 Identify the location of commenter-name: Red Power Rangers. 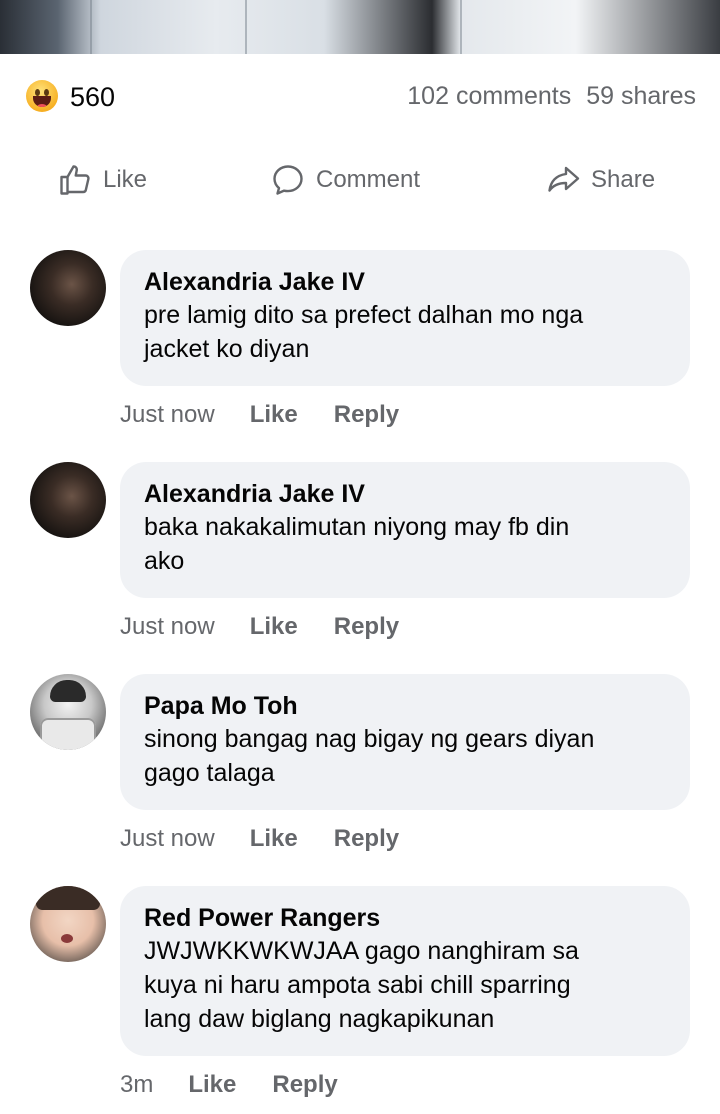
(405, 918).